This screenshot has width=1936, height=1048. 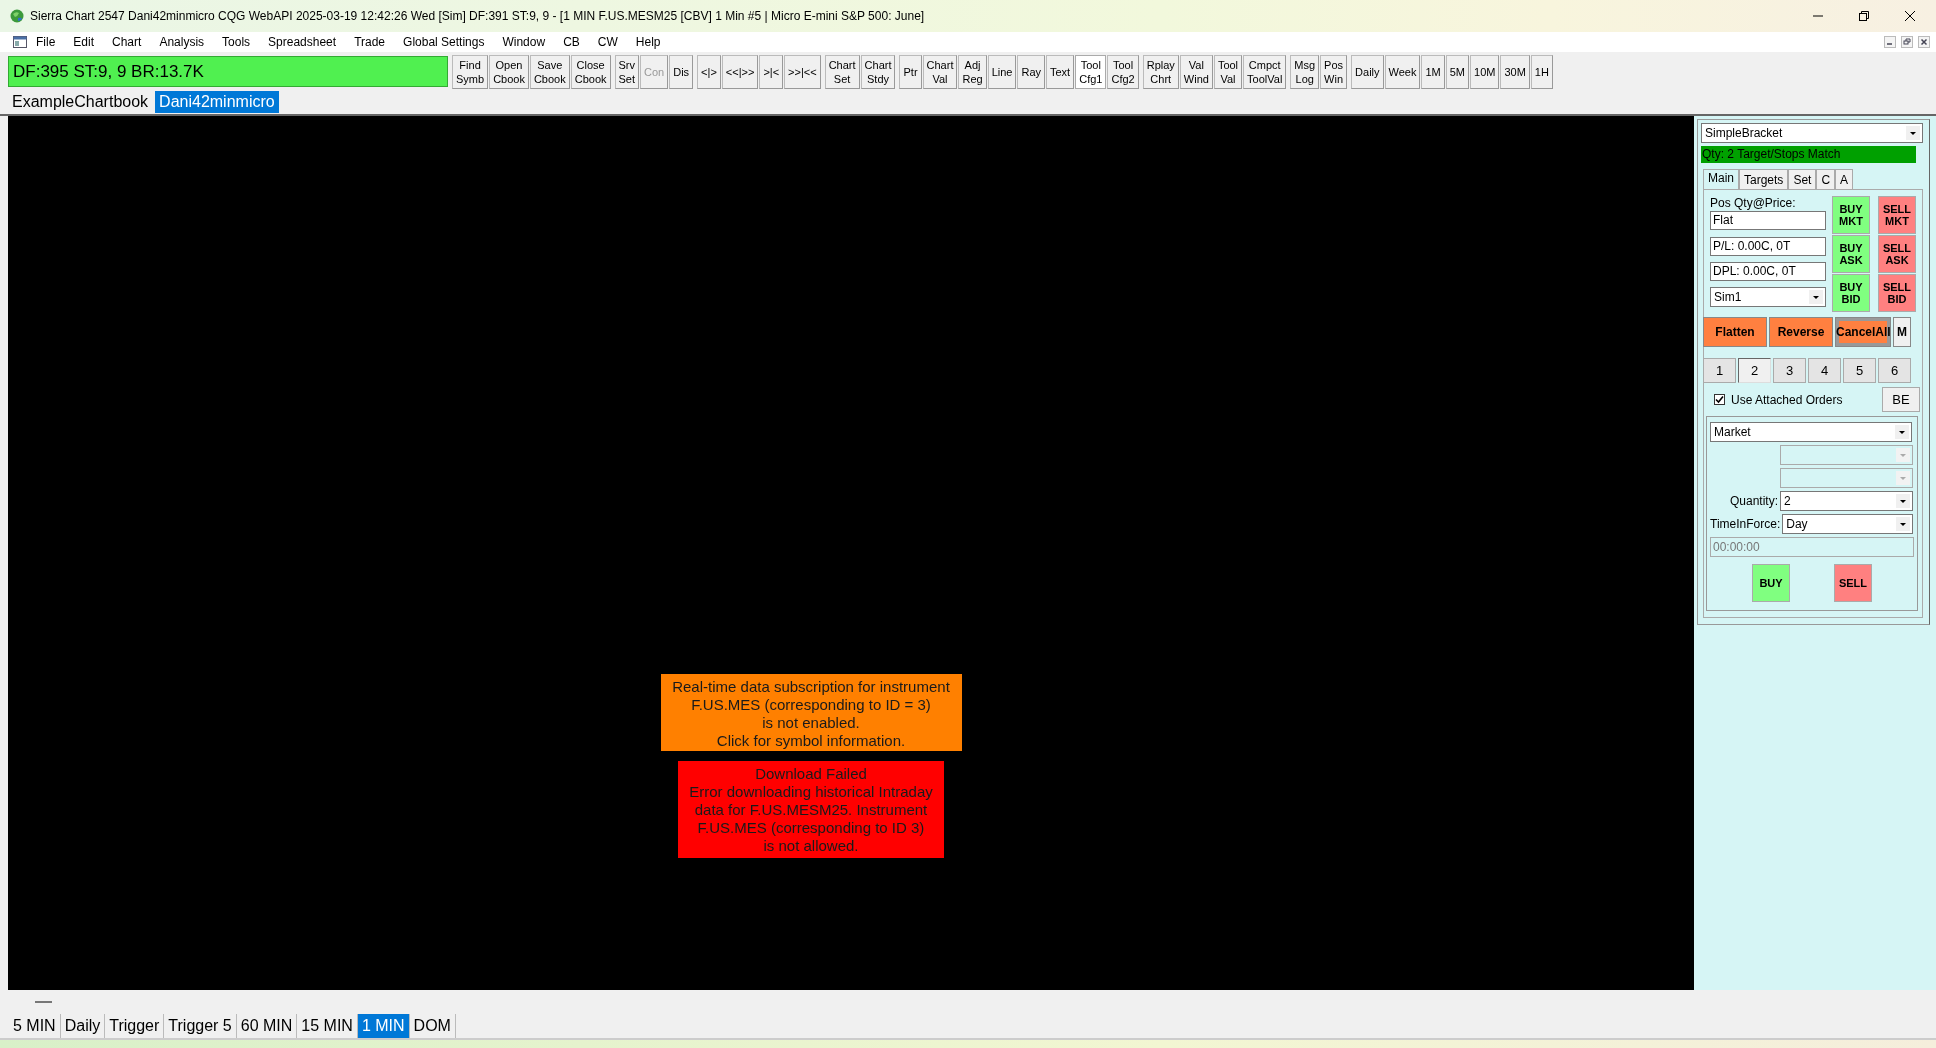 What do you see at coordinates (709, 71) in the screenshot?
I see `toolbar-button: <|>` at bounding box center [709, 71].